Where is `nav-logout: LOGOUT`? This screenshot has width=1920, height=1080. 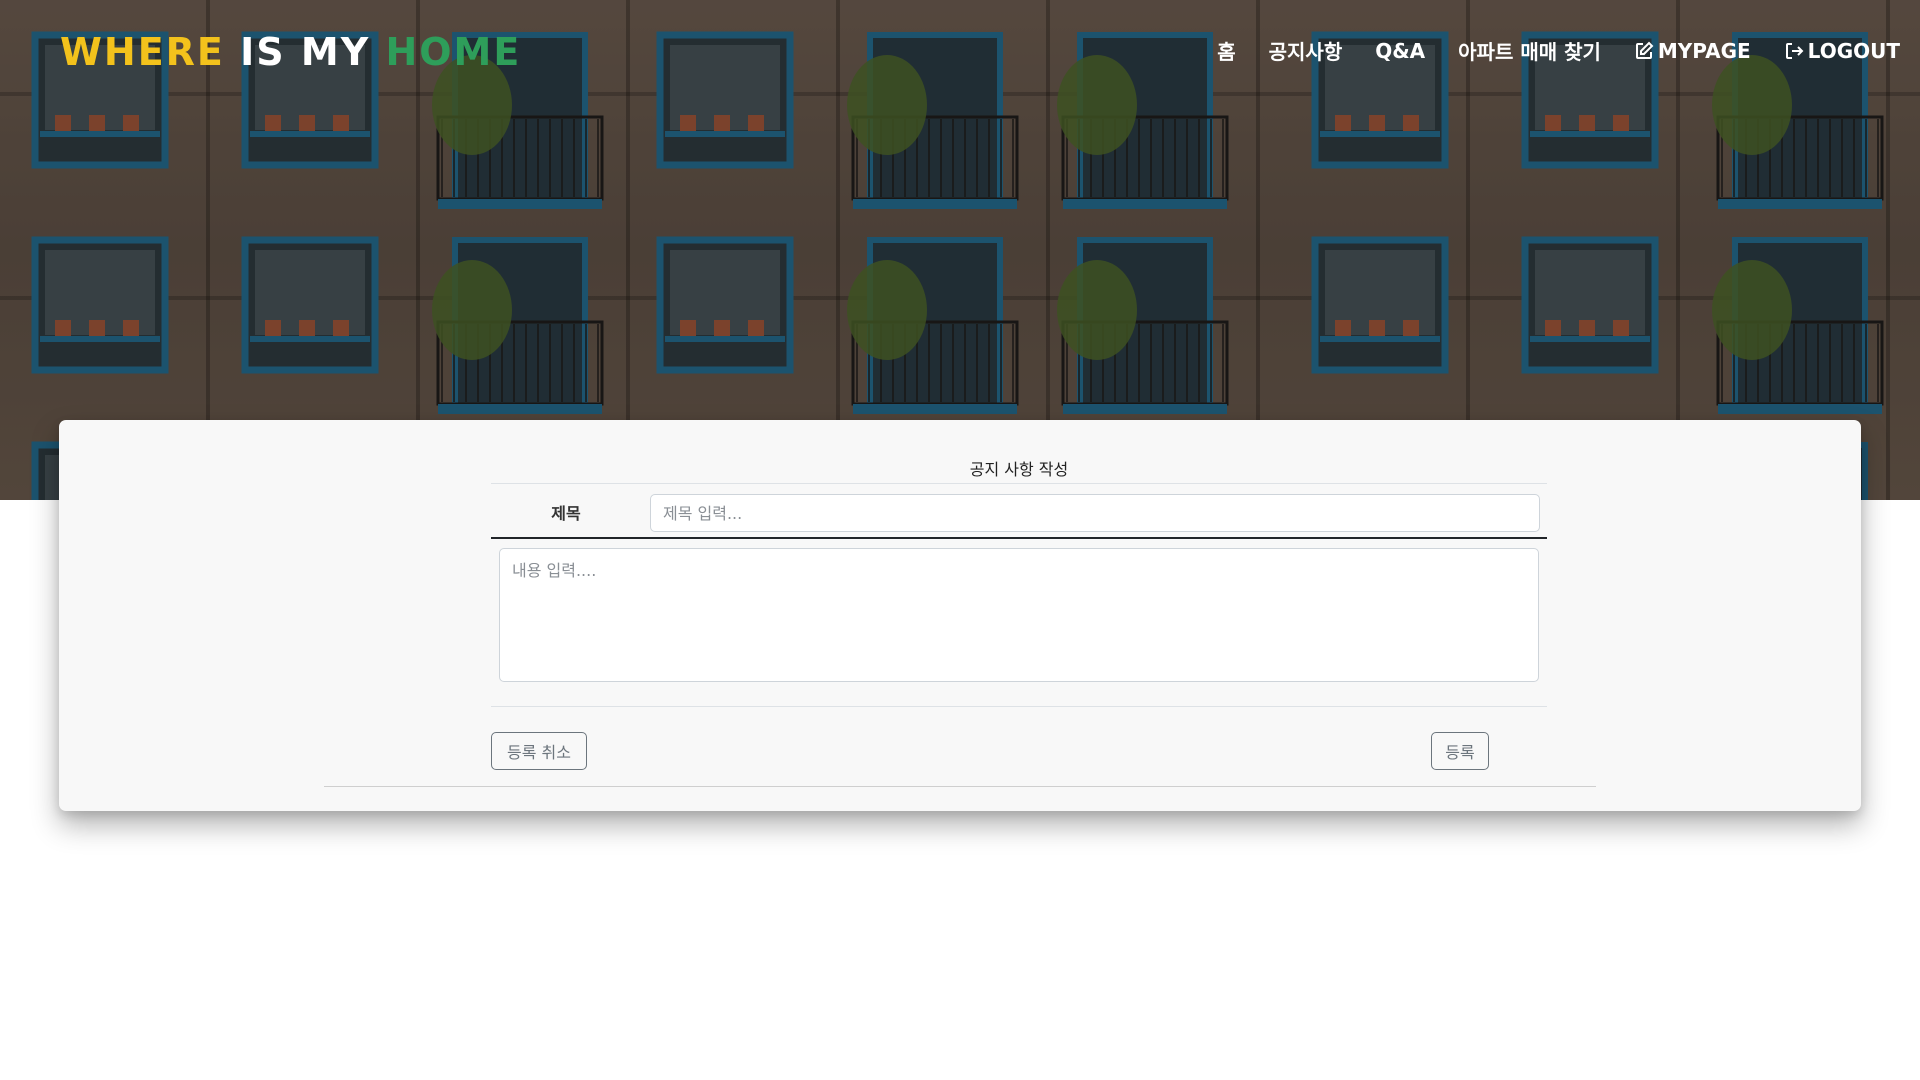
nav-logout: LOGOUT is located at coordinates (1842, 51).